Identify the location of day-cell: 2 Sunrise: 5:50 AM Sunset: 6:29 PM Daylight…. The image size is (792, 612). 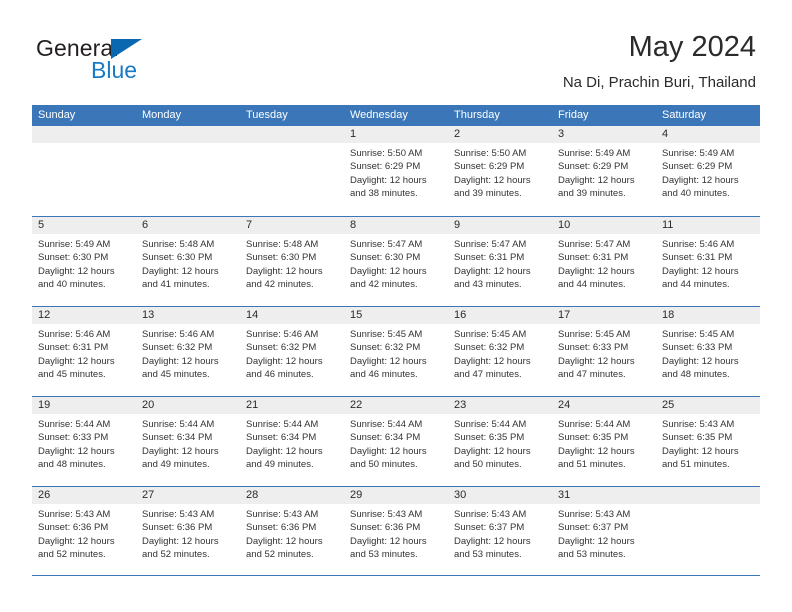
(500, 171).